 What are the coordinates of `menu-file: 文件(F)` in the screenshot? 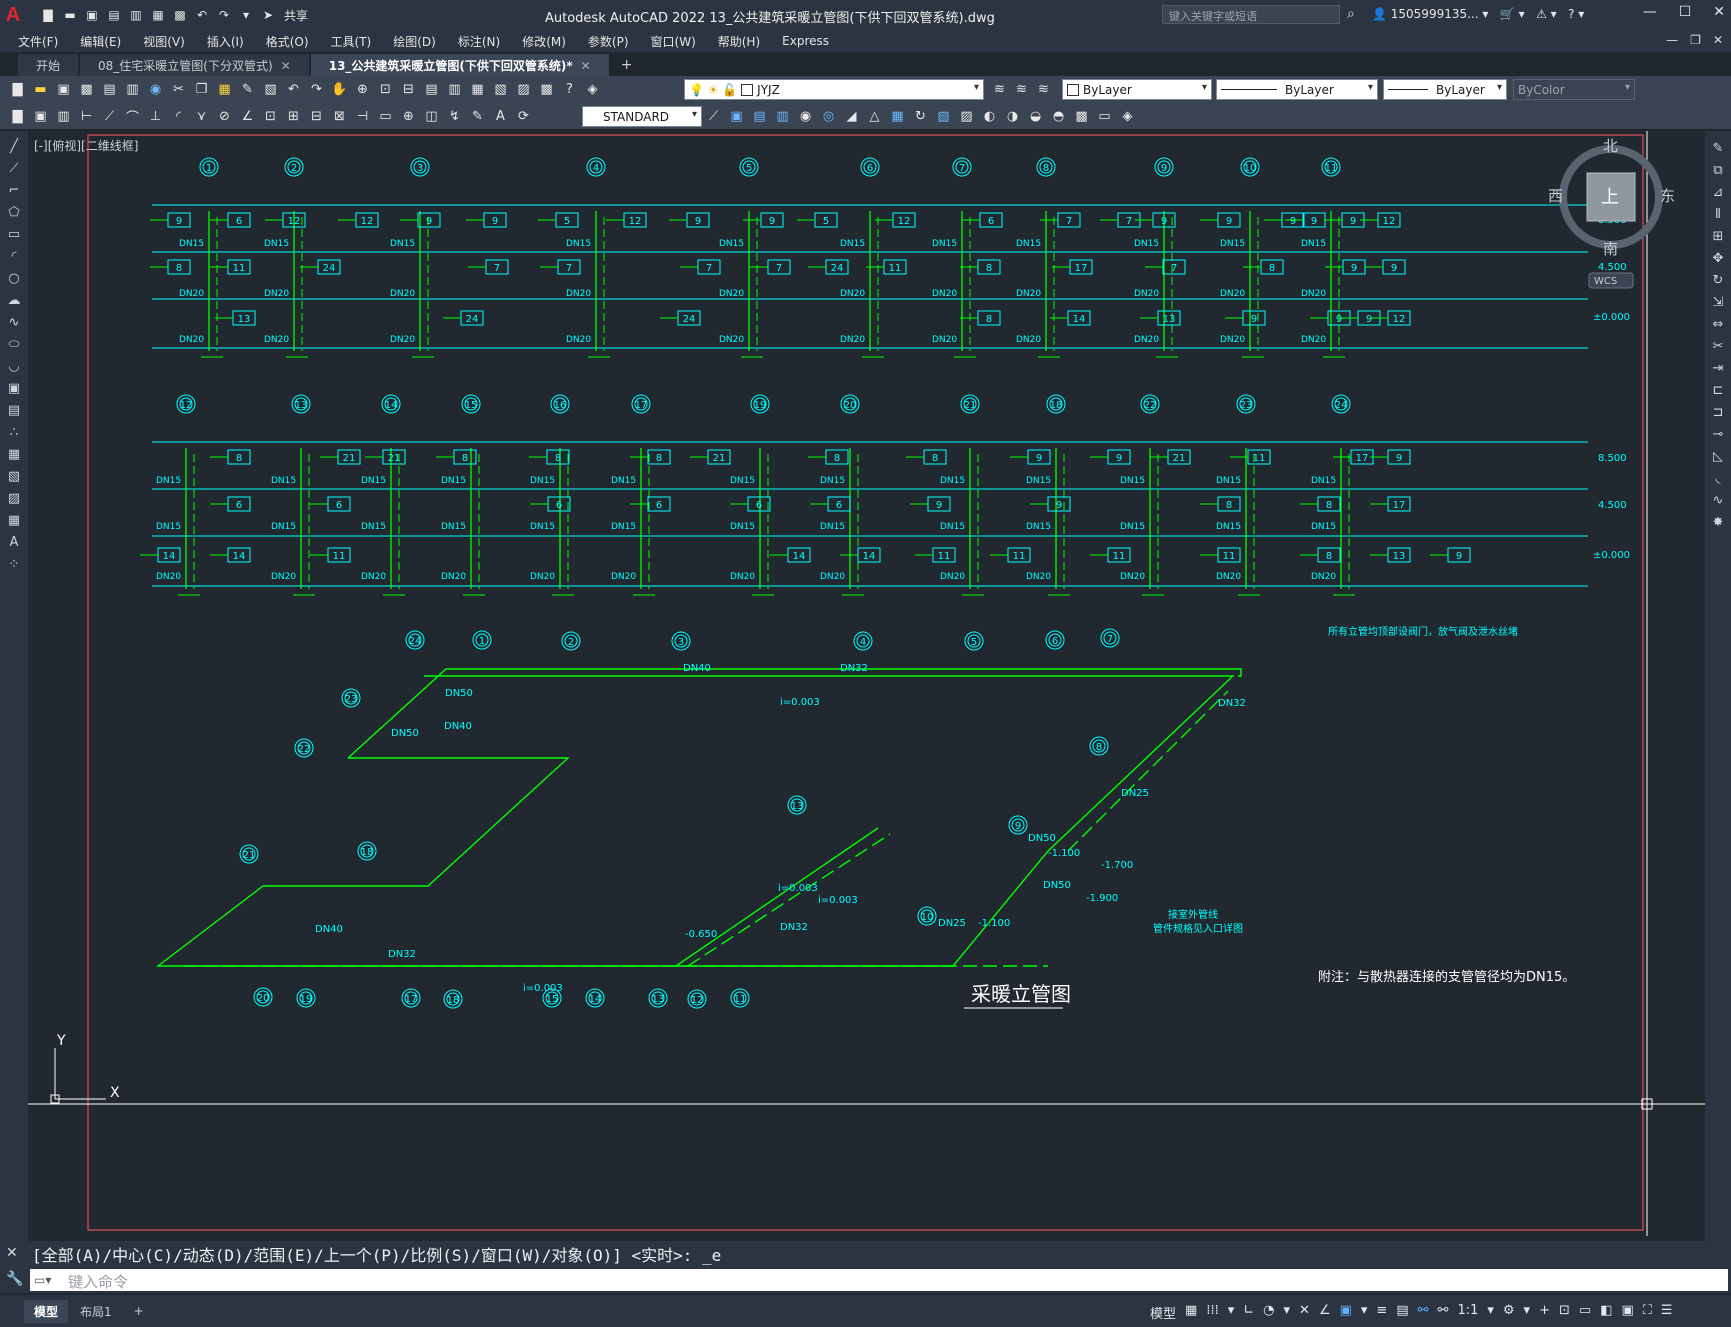 It's located at (44, 41).